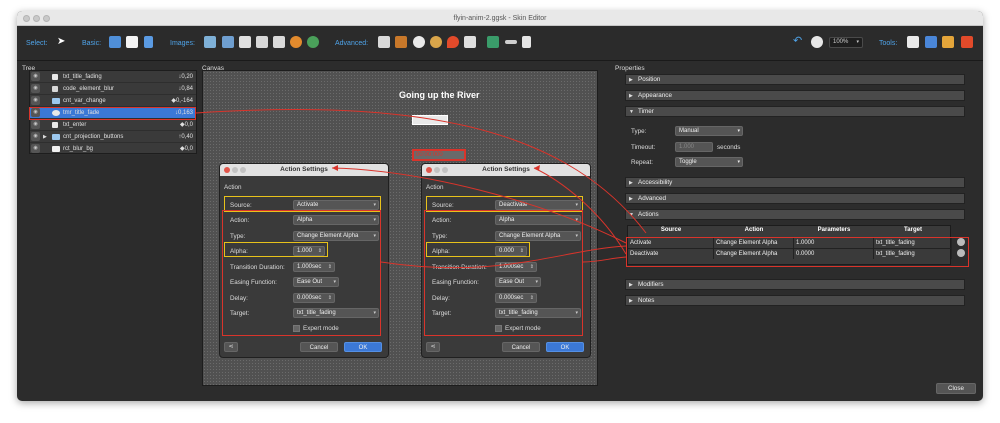 The height and width of the screenshot is (423, 1000). Describe the element at coordinates (795, 214) in the screenshot. I see `section-actions: ▼ Actions` at that location.